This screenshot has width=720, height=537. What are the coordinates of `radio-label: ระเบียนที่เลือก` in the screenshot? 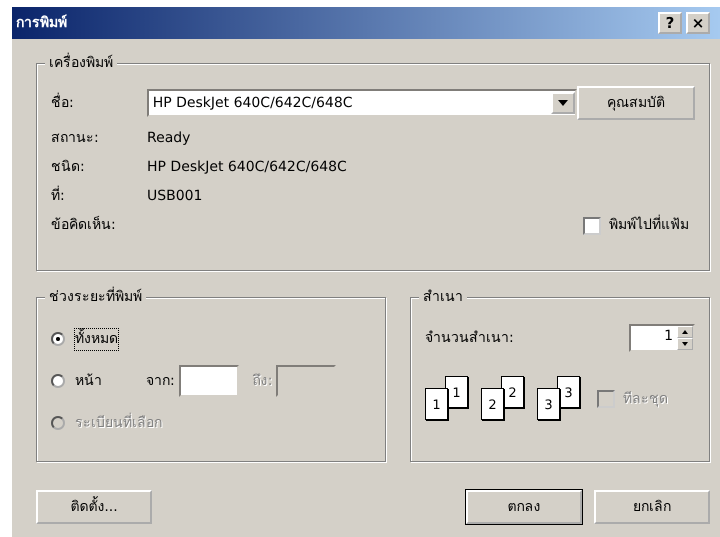 It's located at (118, 422).